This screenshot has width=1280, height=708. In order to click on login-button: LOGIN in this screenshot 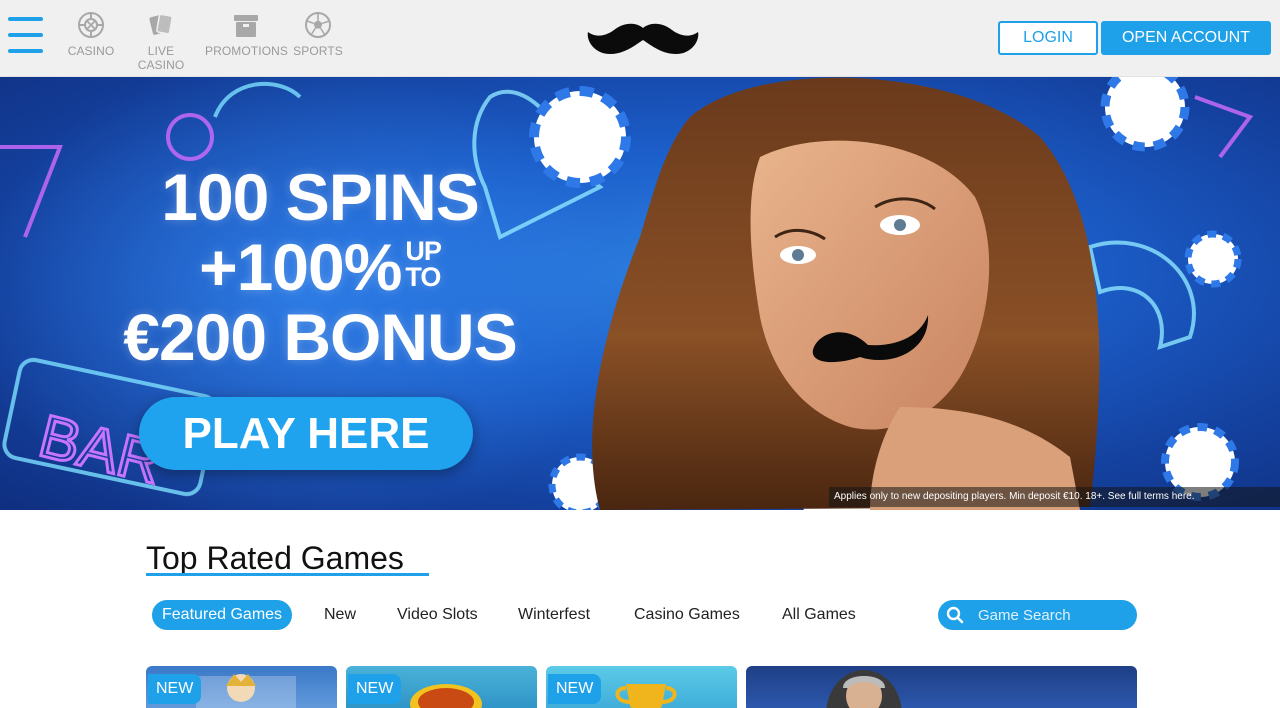, I will do `click(1048, 38)`.